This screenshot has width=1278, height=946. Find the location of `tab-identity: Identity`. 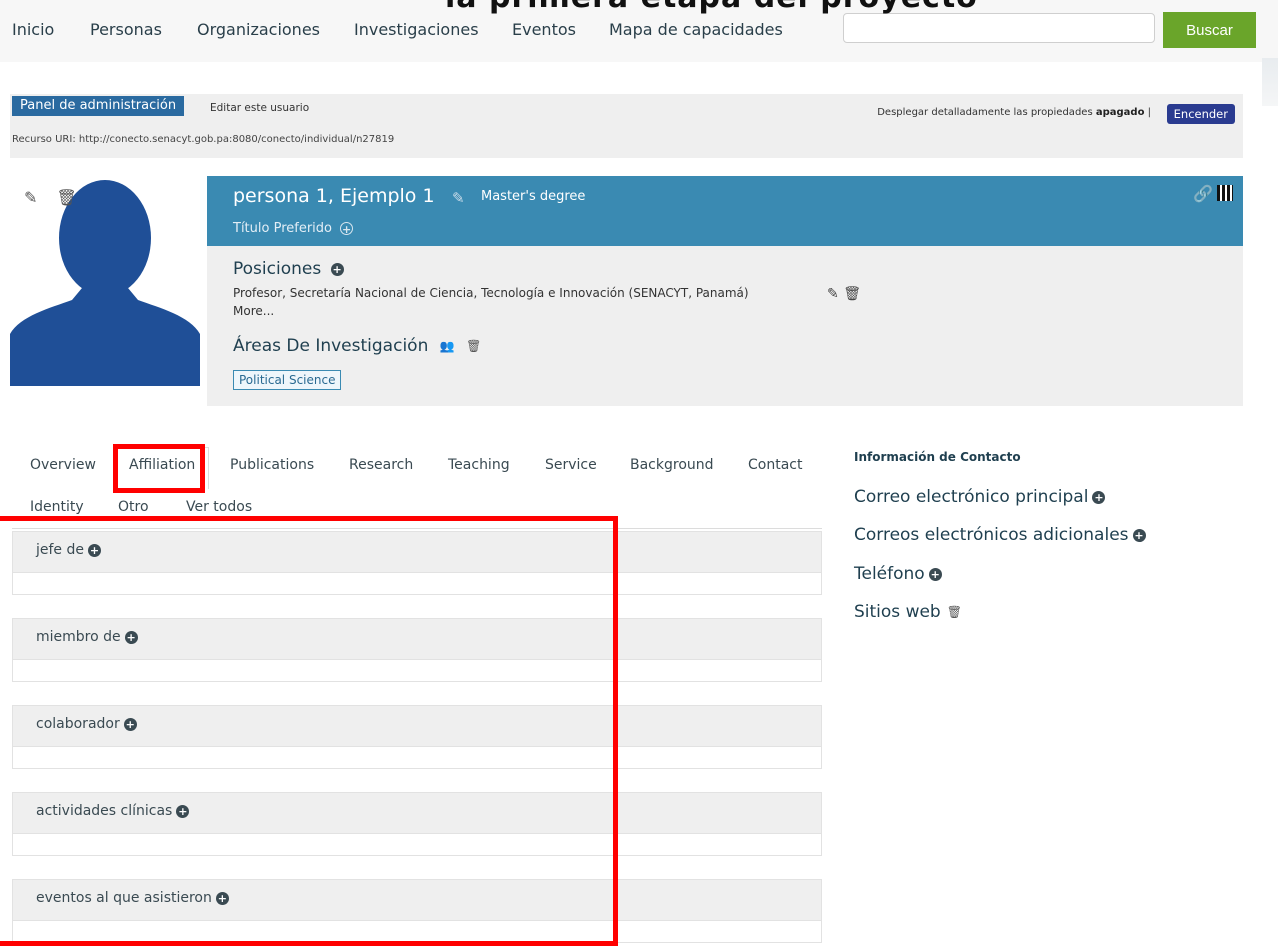

tab-identity: Identity is located at coordinates (57, 507).